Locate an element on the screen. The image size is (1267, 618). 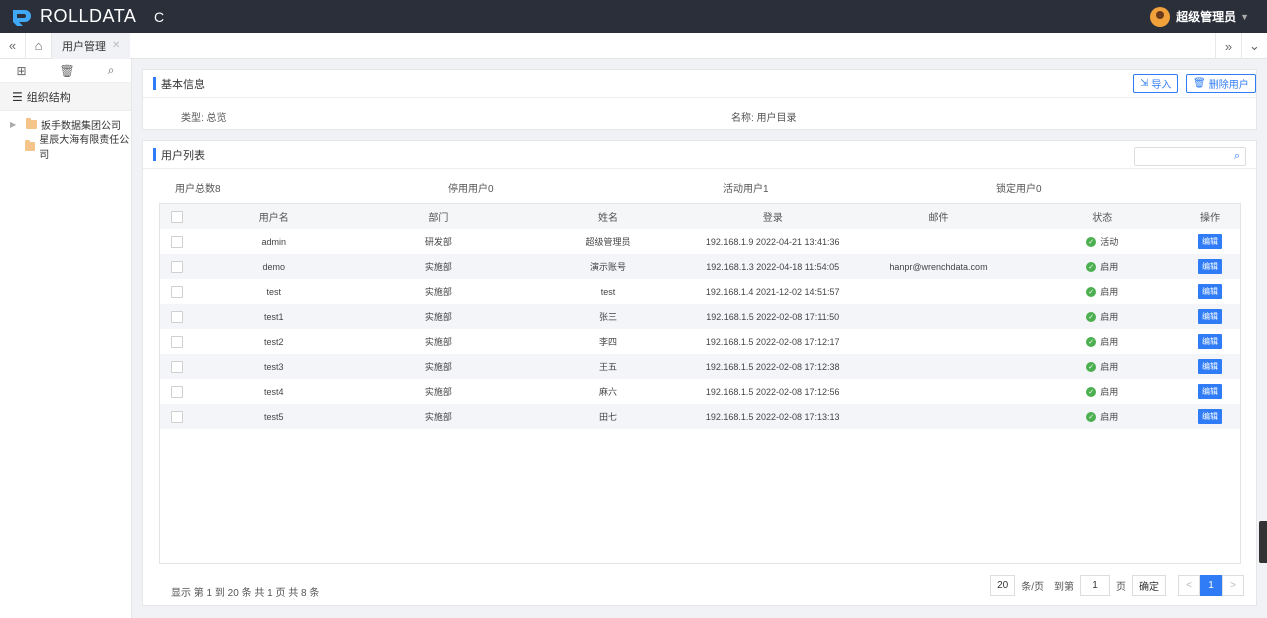
cell-email: hanpr@wrenchdata.com is located at coordinates (938, 266).